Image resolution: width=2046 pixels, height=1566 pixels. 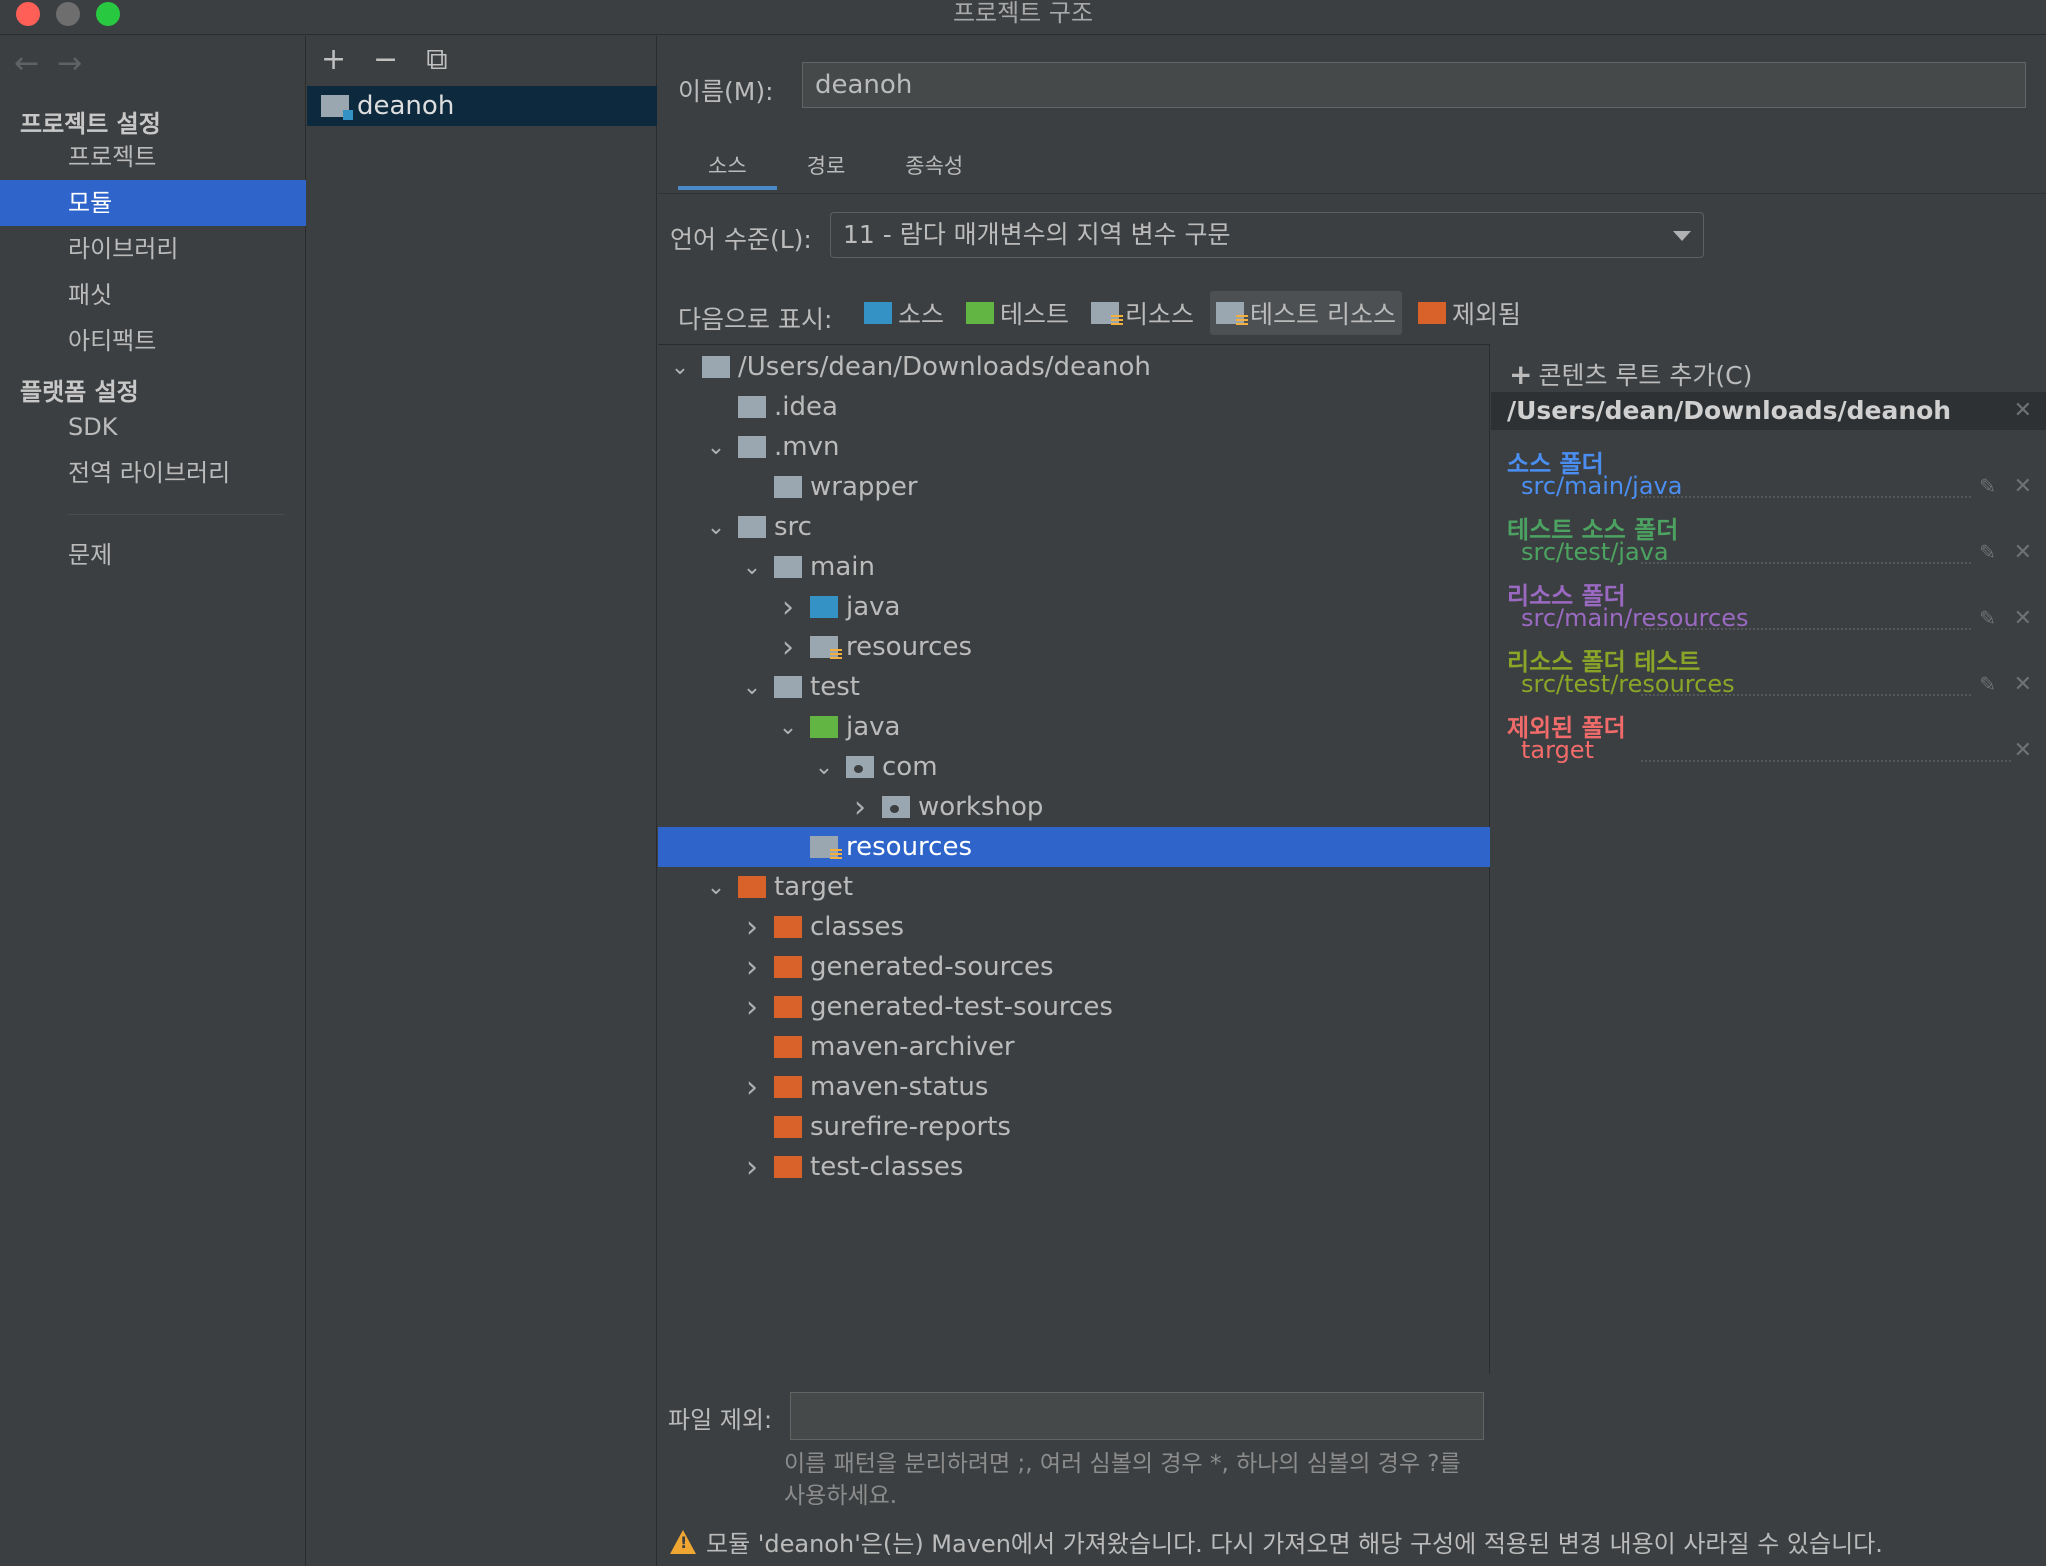 I want to click on sidebar-item-facets: 패싯, so click(x=153, y=295).